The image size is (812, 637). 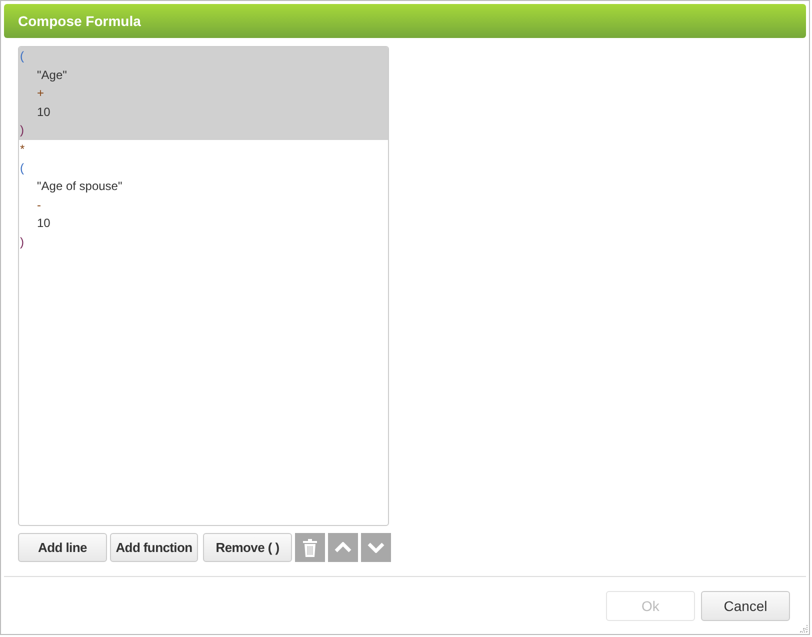 What do you see at coordinates (62, 547) in the screenshot?
I see `toolbar-button: Add line` at bounding box center [62, 547].